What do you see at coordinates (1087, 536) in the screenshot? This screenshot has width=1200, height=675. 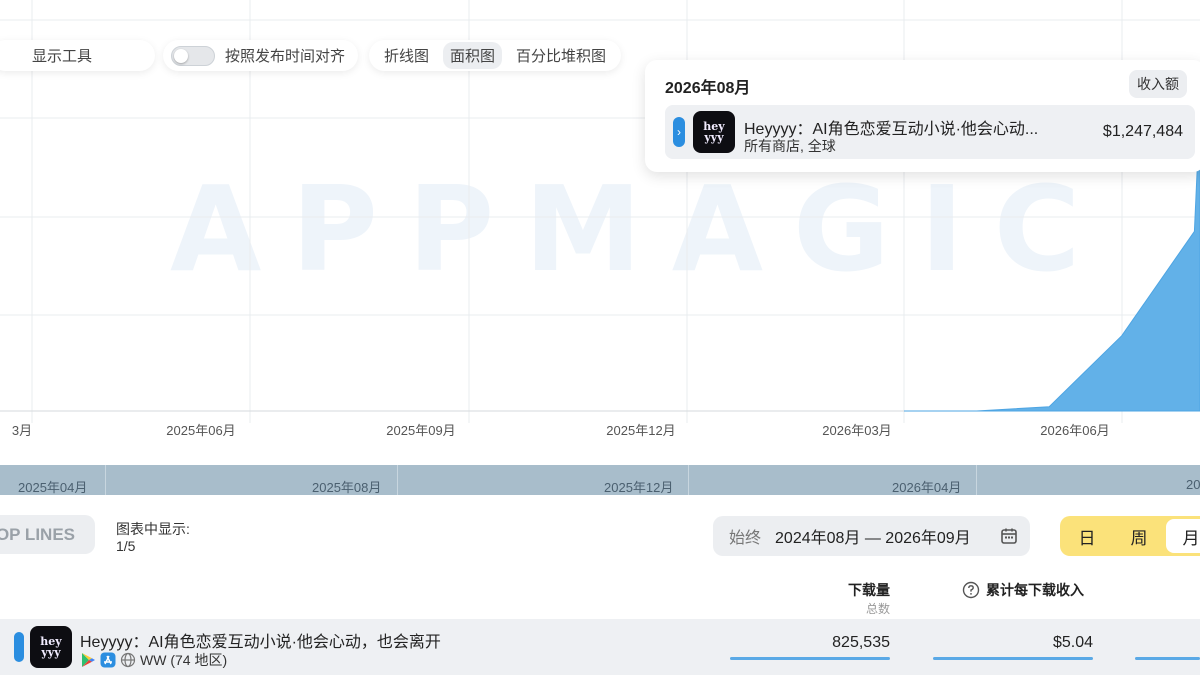 I see `granularity-day: 日` at bounding box center [1087, 536].